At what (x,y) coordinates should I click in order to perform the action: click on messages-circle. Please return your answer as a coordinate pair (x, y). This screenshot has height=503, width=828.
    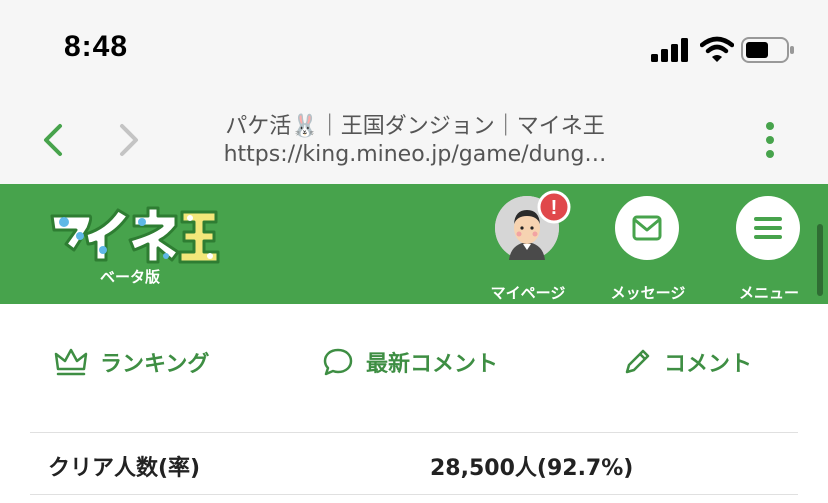
    Looking at the image, I should click on (647, 228).